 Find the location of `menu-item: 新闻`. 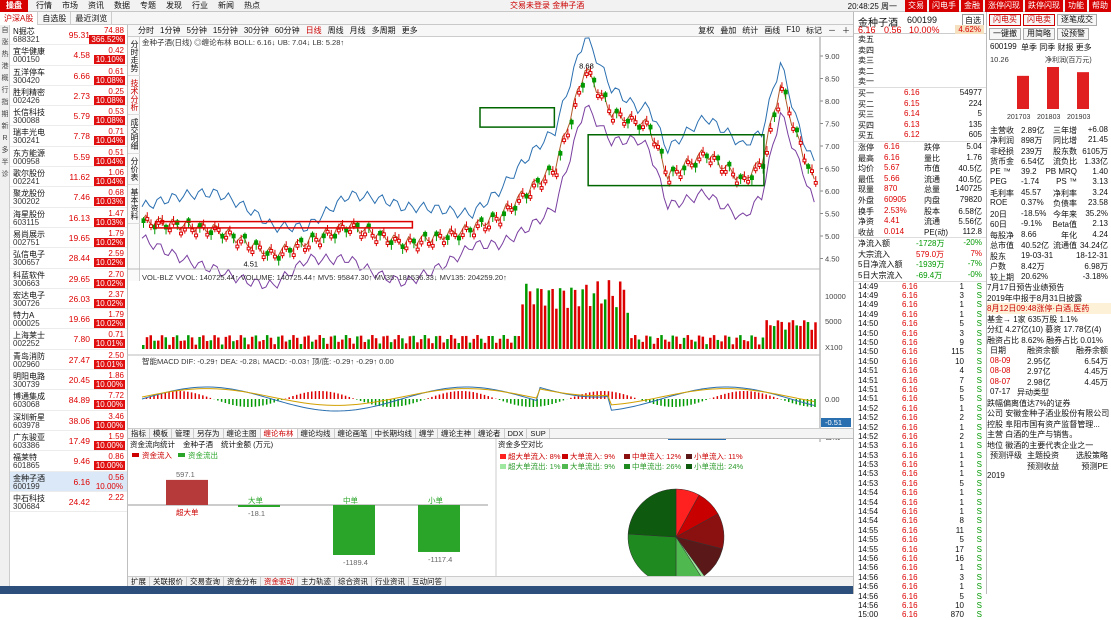

menu-item: 新闻 is located at coordinates (226, 5).